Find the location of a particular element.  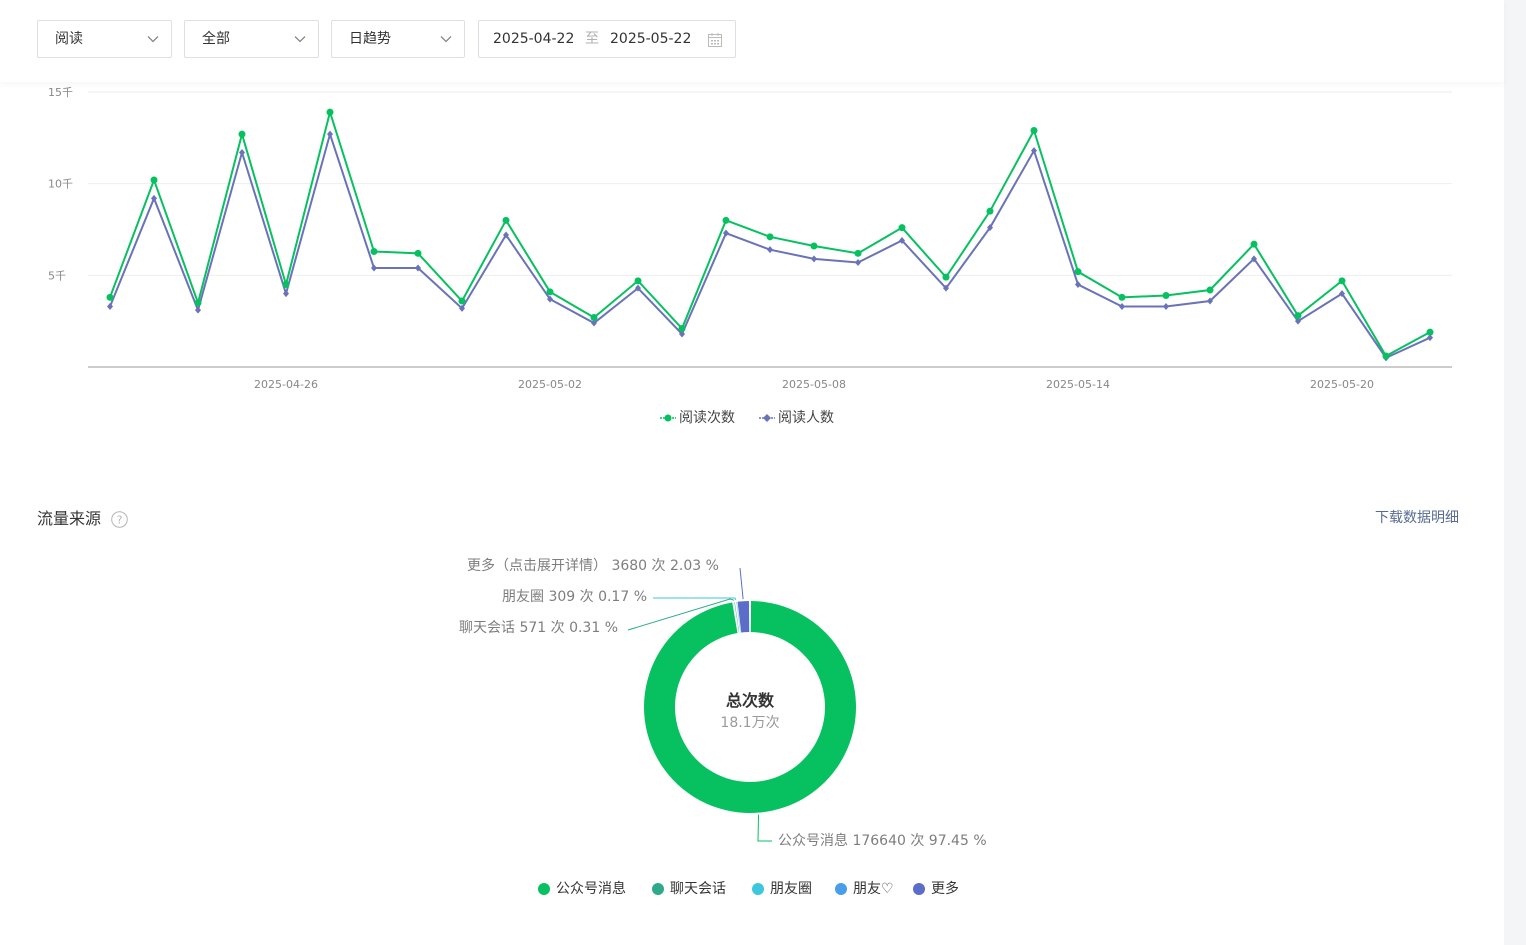

donut-slice is located at coordinates (743, 617).